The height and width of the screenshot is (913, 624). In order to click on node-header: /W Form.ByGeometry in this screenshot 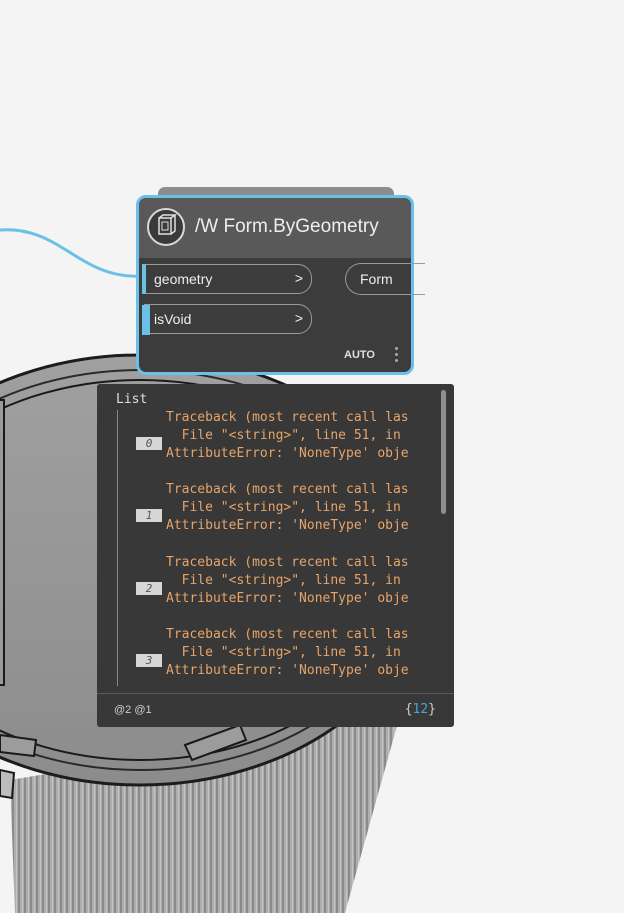, I will do `click(275, 228)`.